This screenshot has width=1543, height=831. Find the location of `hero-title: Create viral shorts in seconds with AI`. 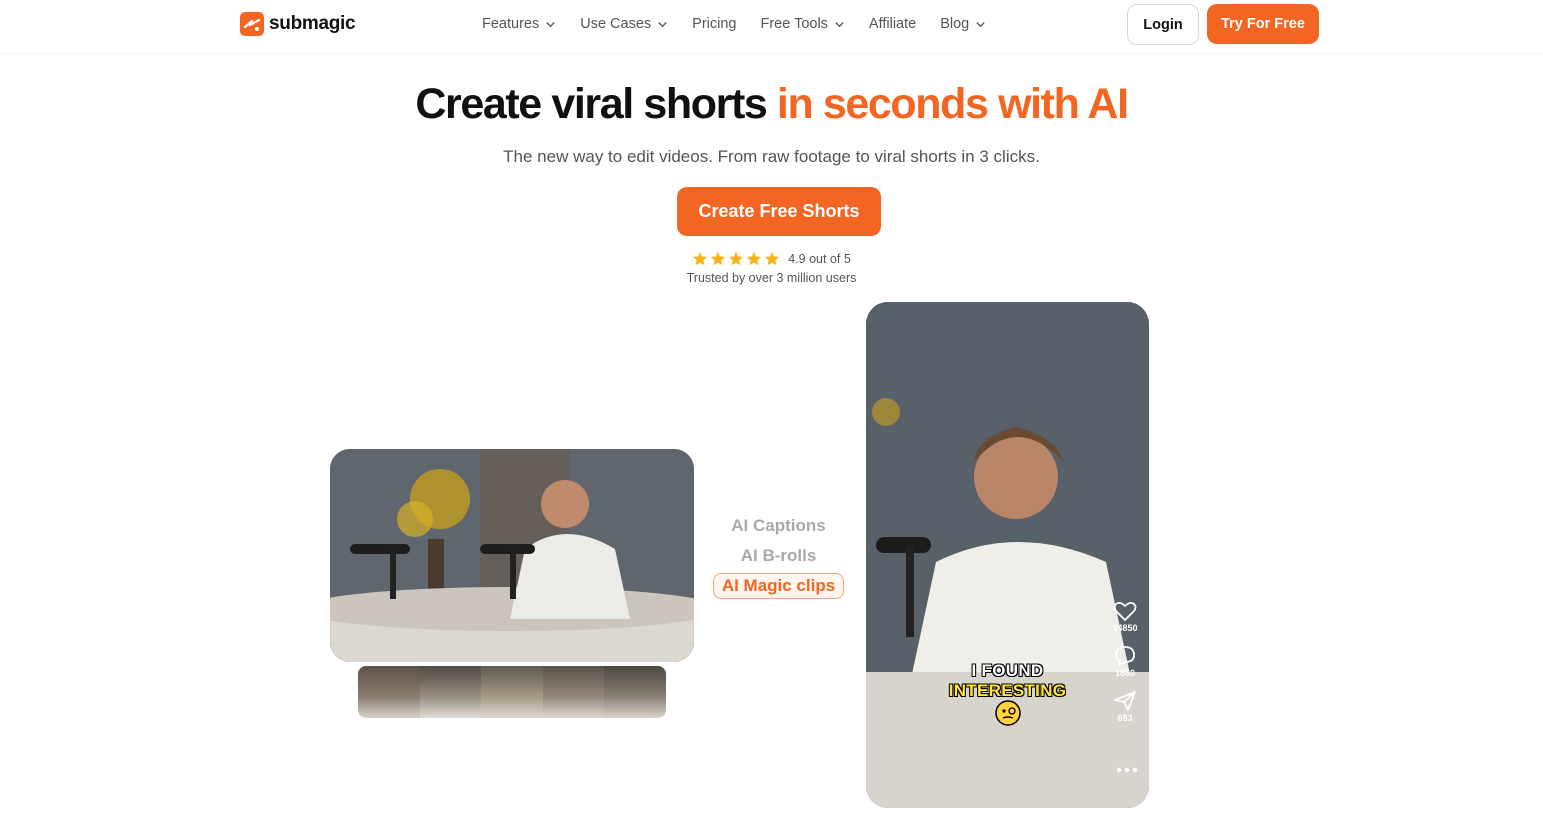

hero-title: Create viral shorts in seconds with AI is located at coordinates (771, 104).